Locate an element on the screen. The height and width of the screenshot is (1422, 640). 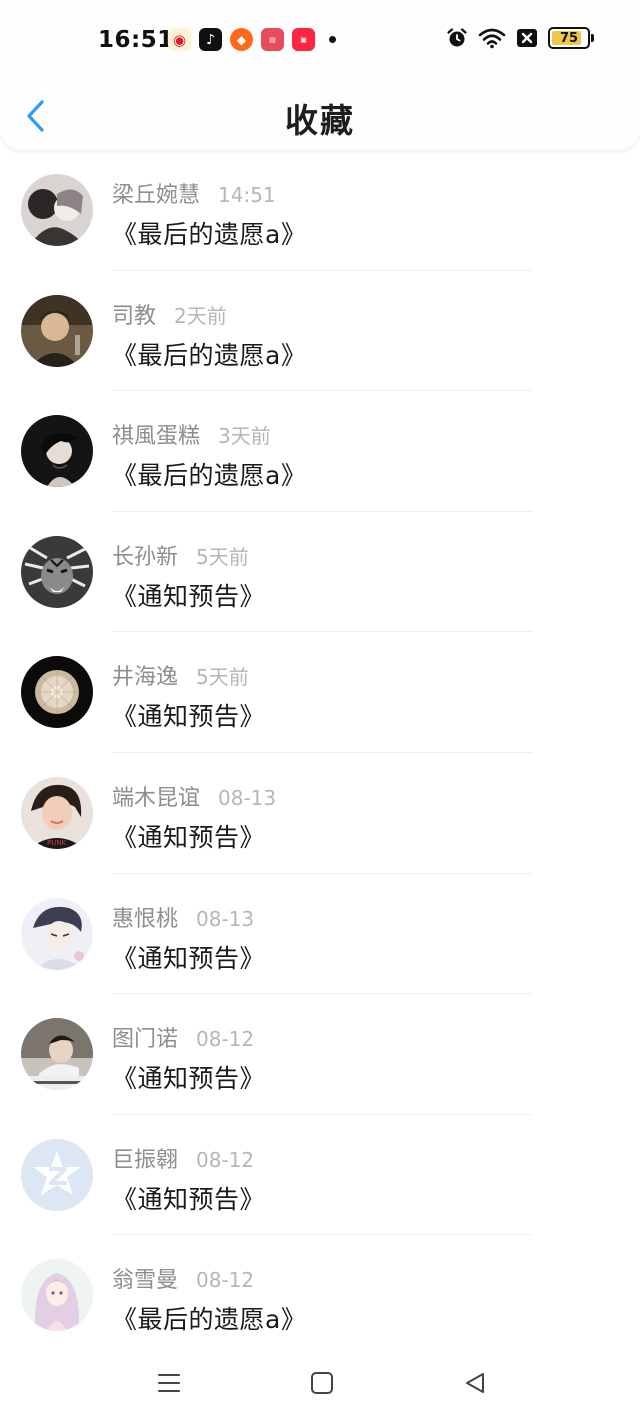
system-nav-bar is located at coordinates (320, 1389).